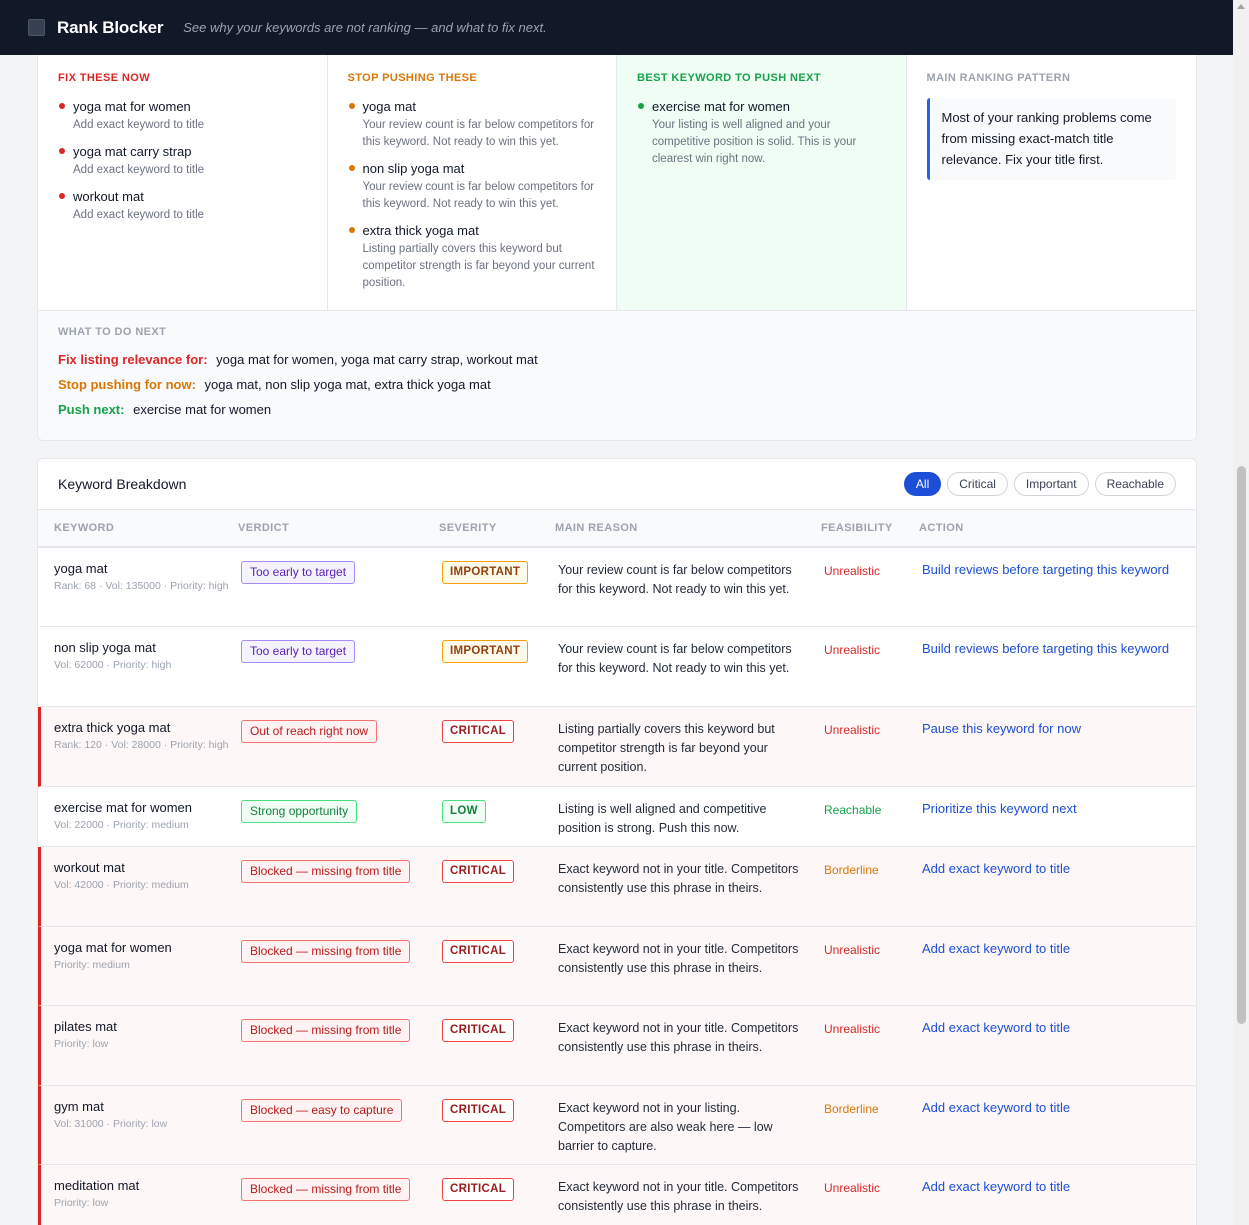  I want to click on page-scrollbar, so click(1241, 612).